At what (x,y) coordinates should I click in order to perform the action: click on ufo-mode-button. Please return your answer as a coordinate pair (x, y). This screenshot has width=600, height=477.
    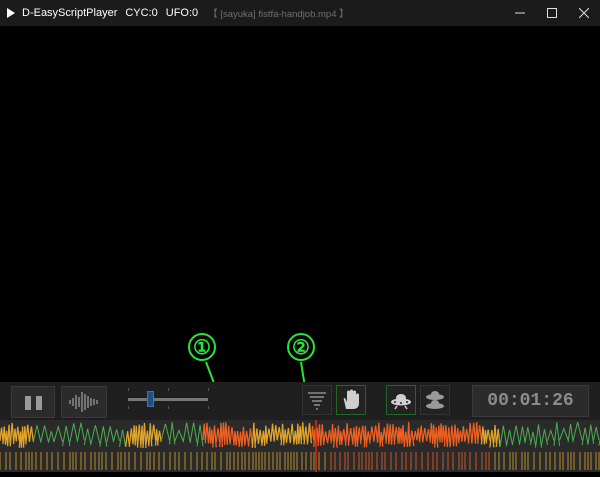
    Looking at the image, I should click on (401, 400).